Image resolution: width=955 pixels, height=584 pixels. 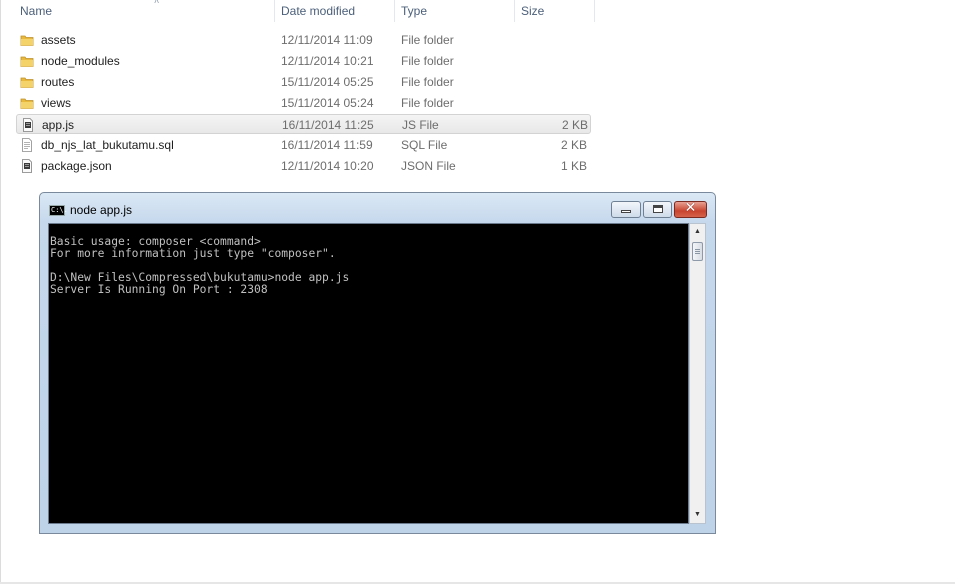 I want to click on column-header-name: Name ˄, so click(x=144, y=11).